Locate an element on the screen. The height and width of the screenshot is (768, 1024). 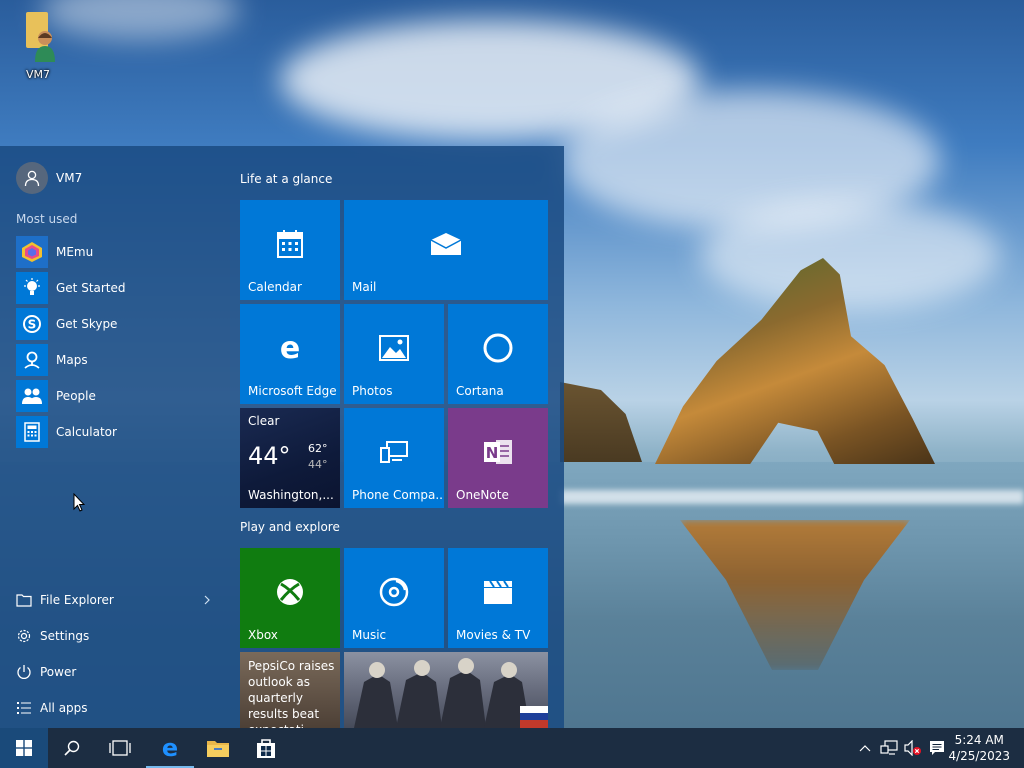
show-hidden-icons-button is located at coordinates (865, 748).